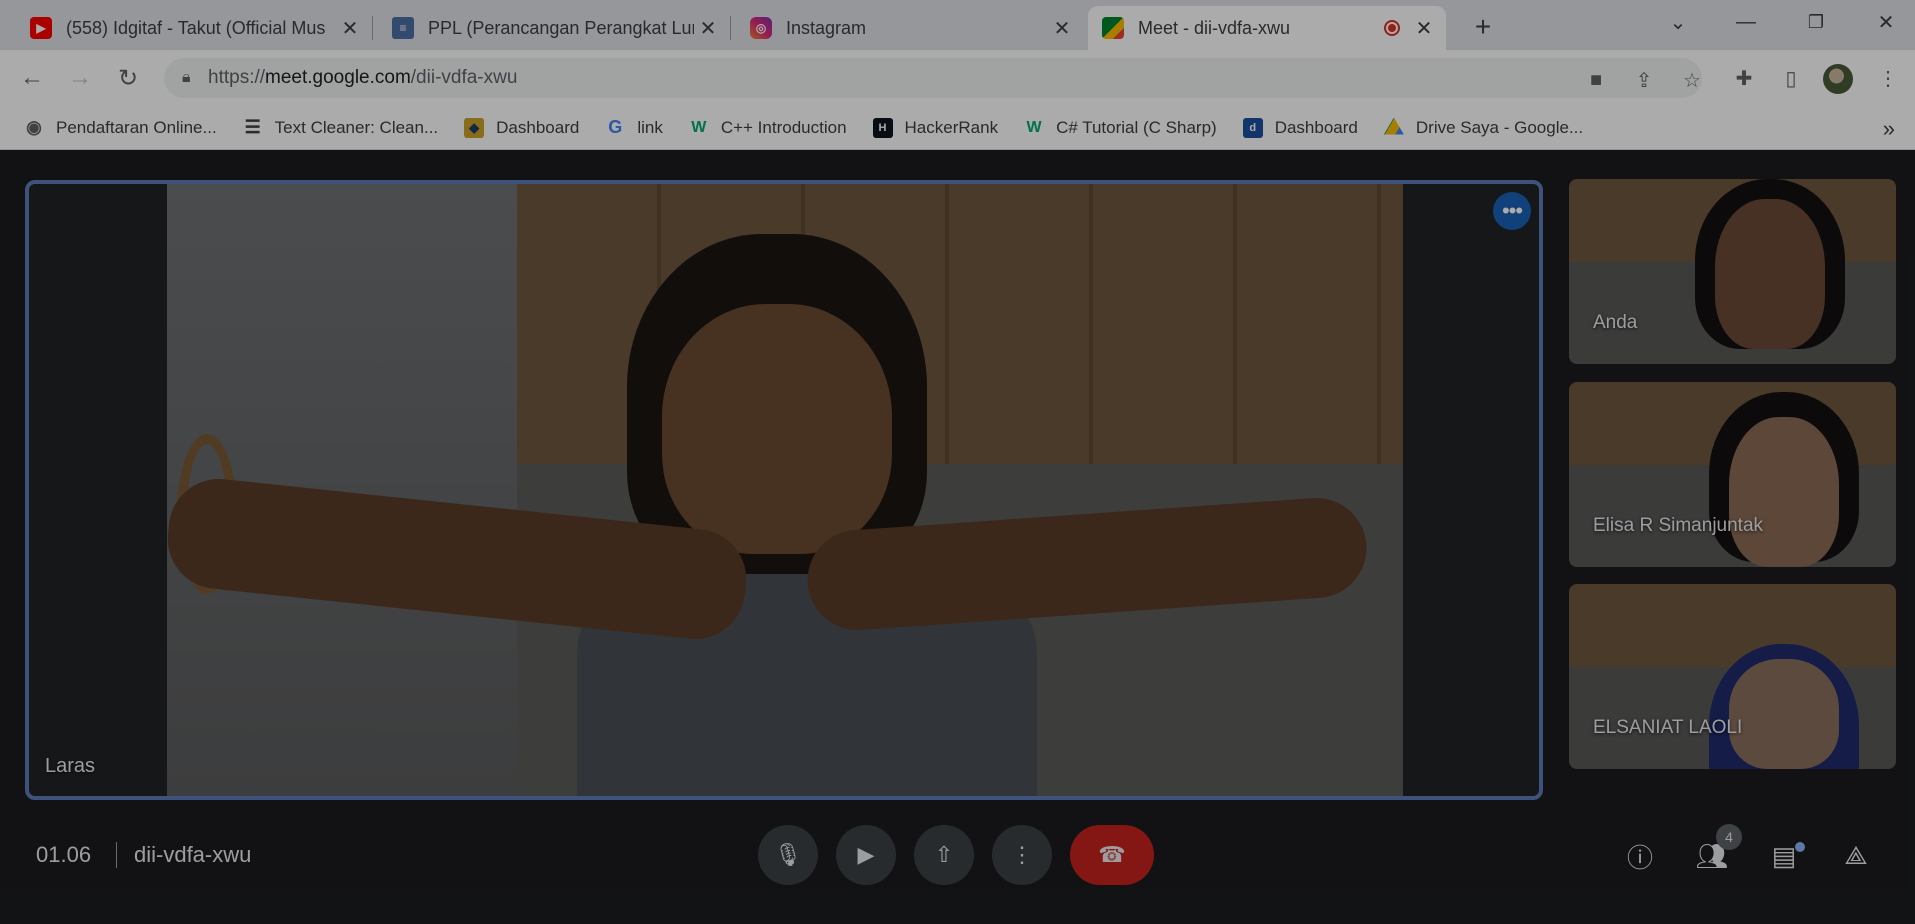 Image resolution: width=1915 pixels, height=924 pixels. What do you see at coordinates (474, 127) in the screenshot?
I see `dashboard-icon: ◆` at bounding box center [474, 127].